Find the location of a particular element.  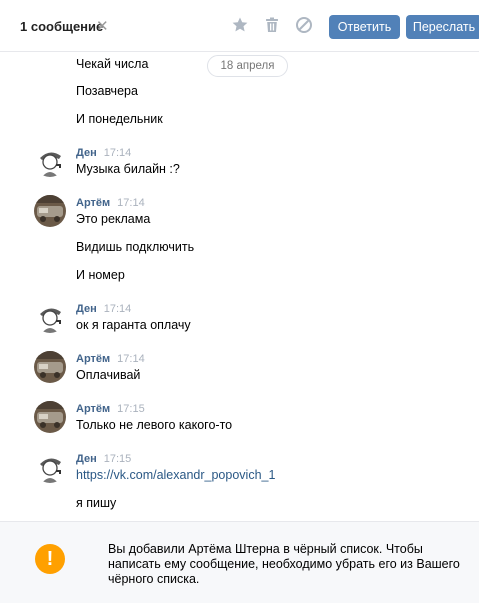

clear-selection-icon: ✕ is located at coordinates (102, 26).